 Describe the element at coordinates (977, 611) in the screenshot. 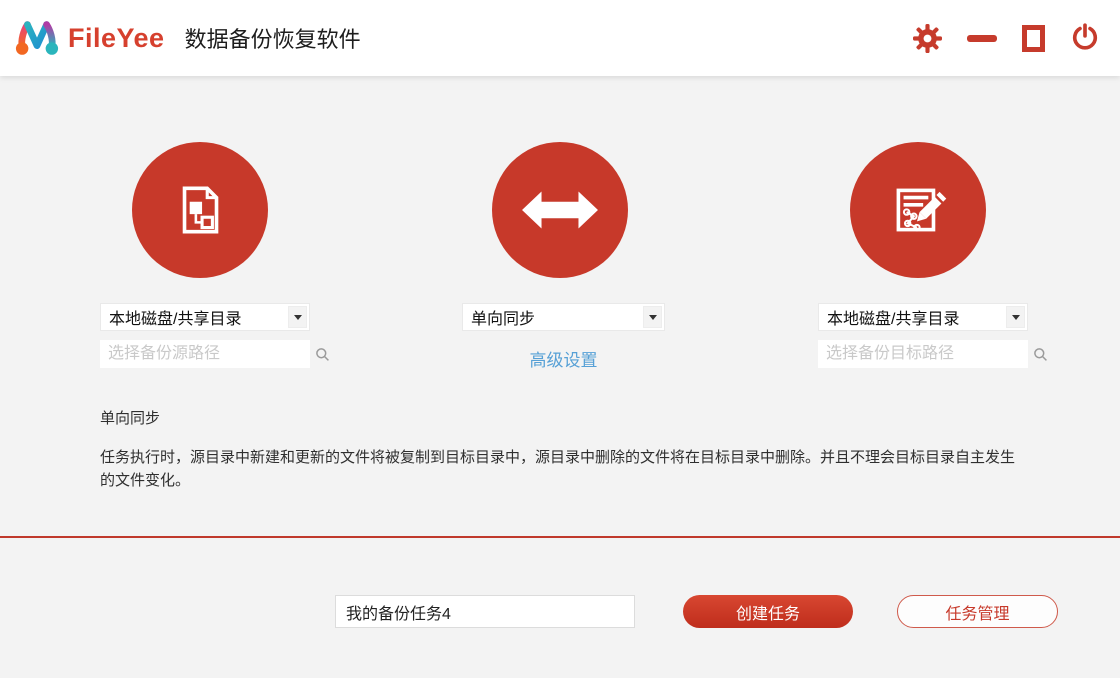

I see `task-manage-button: 任务管理` at that location.